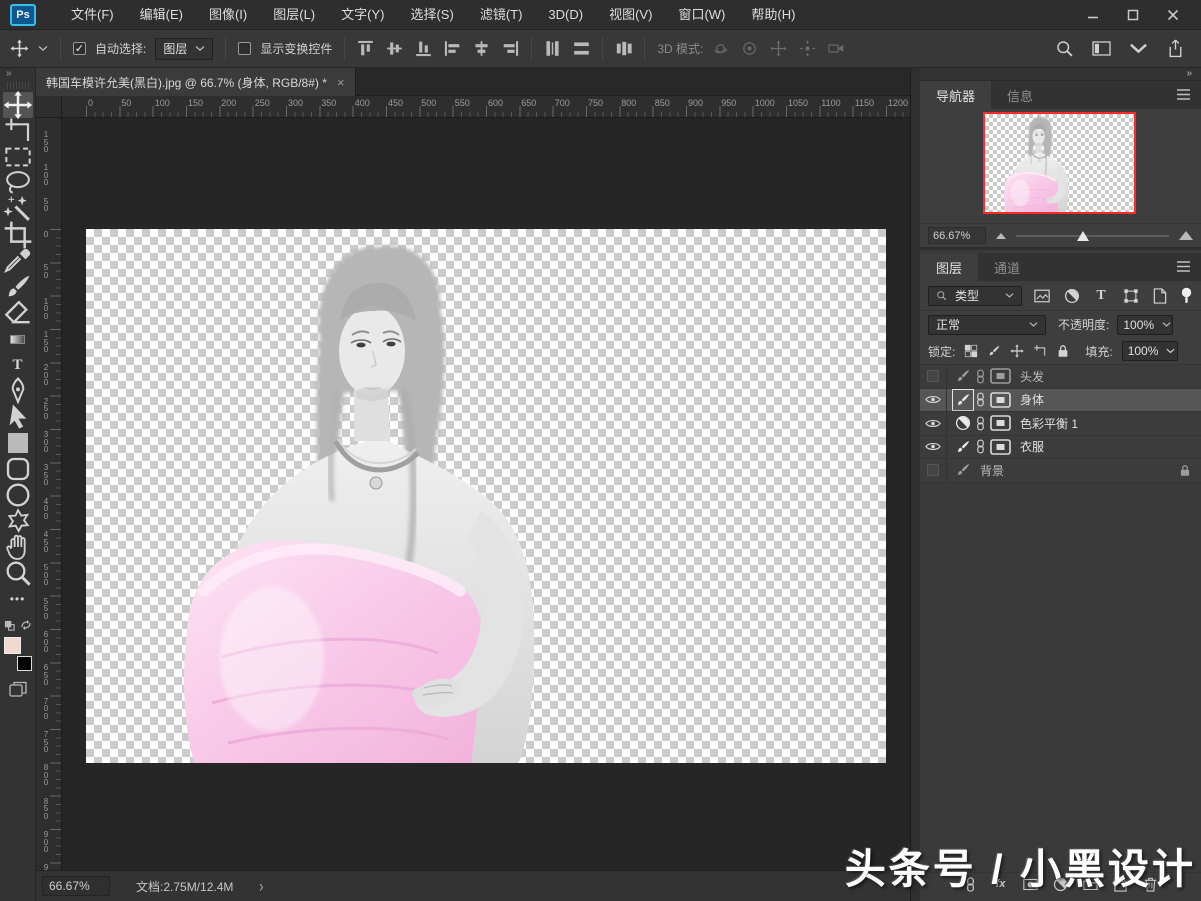 The width and height of the screenshot is (1201, 901). What do you see at coordinates (17, 85) in the screenshot?
I see `toolbar-grip` at bounding box center [17, 85].